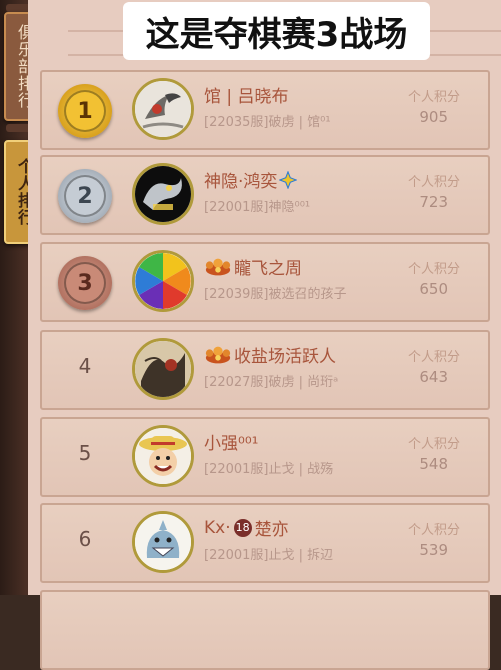 The image size is (501, 670). I want to click on ranking-row: 5 小强⁰⁰¹ [22001服]止戈 | 战殇 个人积分 548, so click(265, 457).